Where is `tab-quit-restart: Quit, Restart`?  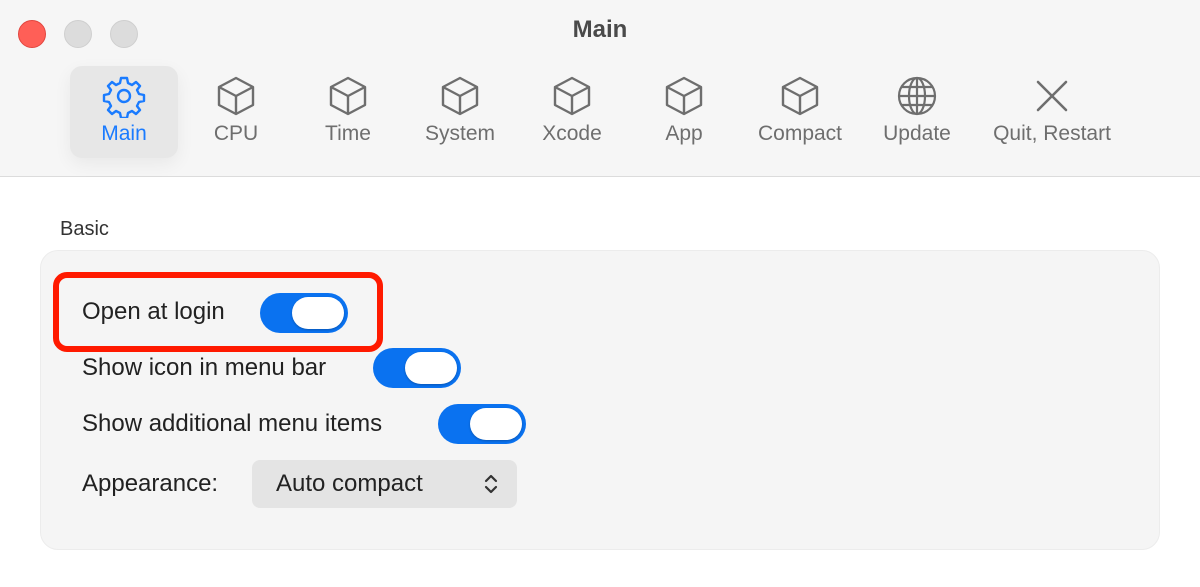
tab-quit-restart: Quit, Restart is located at coordinates (1052, 112).